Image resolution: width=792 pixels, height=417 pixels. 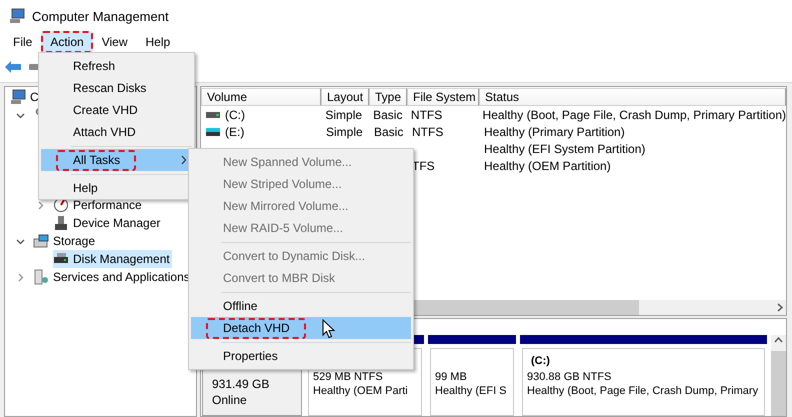 What do you see at coordinates (554, 131) in the screenshot?
I see `table-cell-text: Healthy (Primary Partition)` at bounding box center [554, 131].